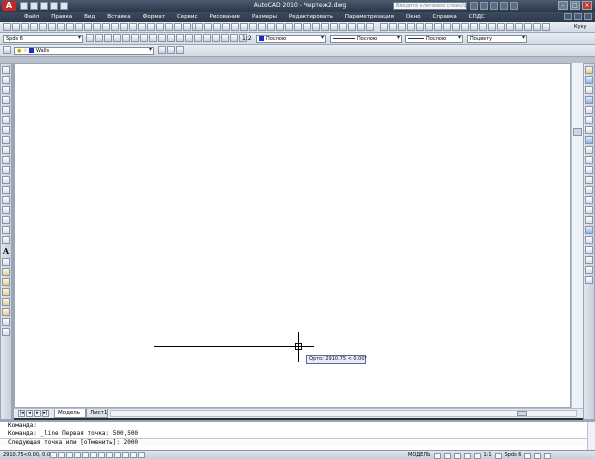 The width and height of the screenshot is (595, 459). Describe the element at coordinates (298, 27) in the screenshot. I see `dim-space-icon` at that location.